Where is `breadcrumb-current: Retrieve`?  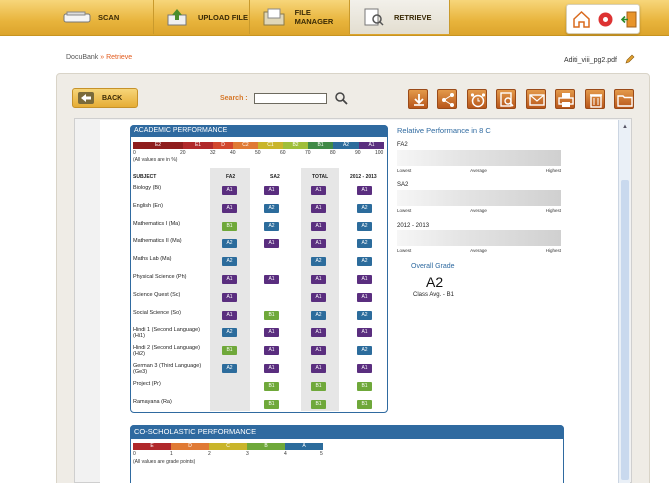
breadcrumb-current: Retrieve is located at coordinates (119, 57).